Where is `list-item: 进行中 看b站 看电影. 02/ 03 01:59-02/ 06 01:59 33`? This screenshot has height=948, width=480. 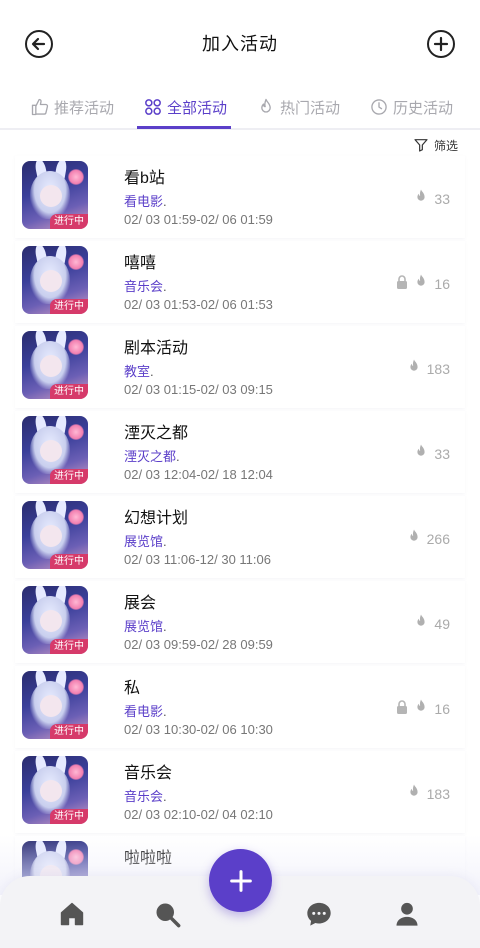 list-item: 进行中 看b站 看电影. 02/ 03 01:59-02/ 06 01:59 33 is located at coordinates (240, 197).